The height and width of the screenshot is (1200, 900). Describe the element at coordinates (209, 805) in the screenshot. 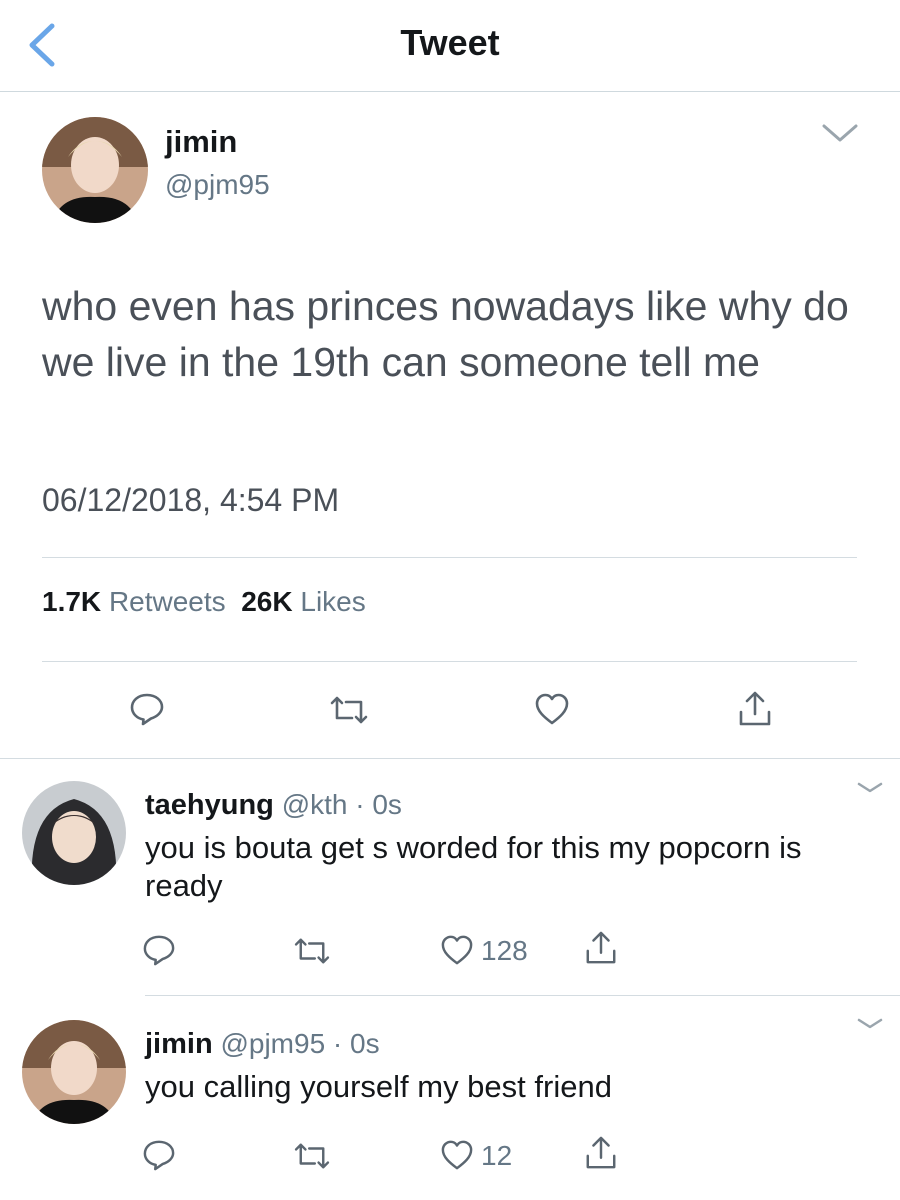

I see `reply-author-name: taehyung` at that location.